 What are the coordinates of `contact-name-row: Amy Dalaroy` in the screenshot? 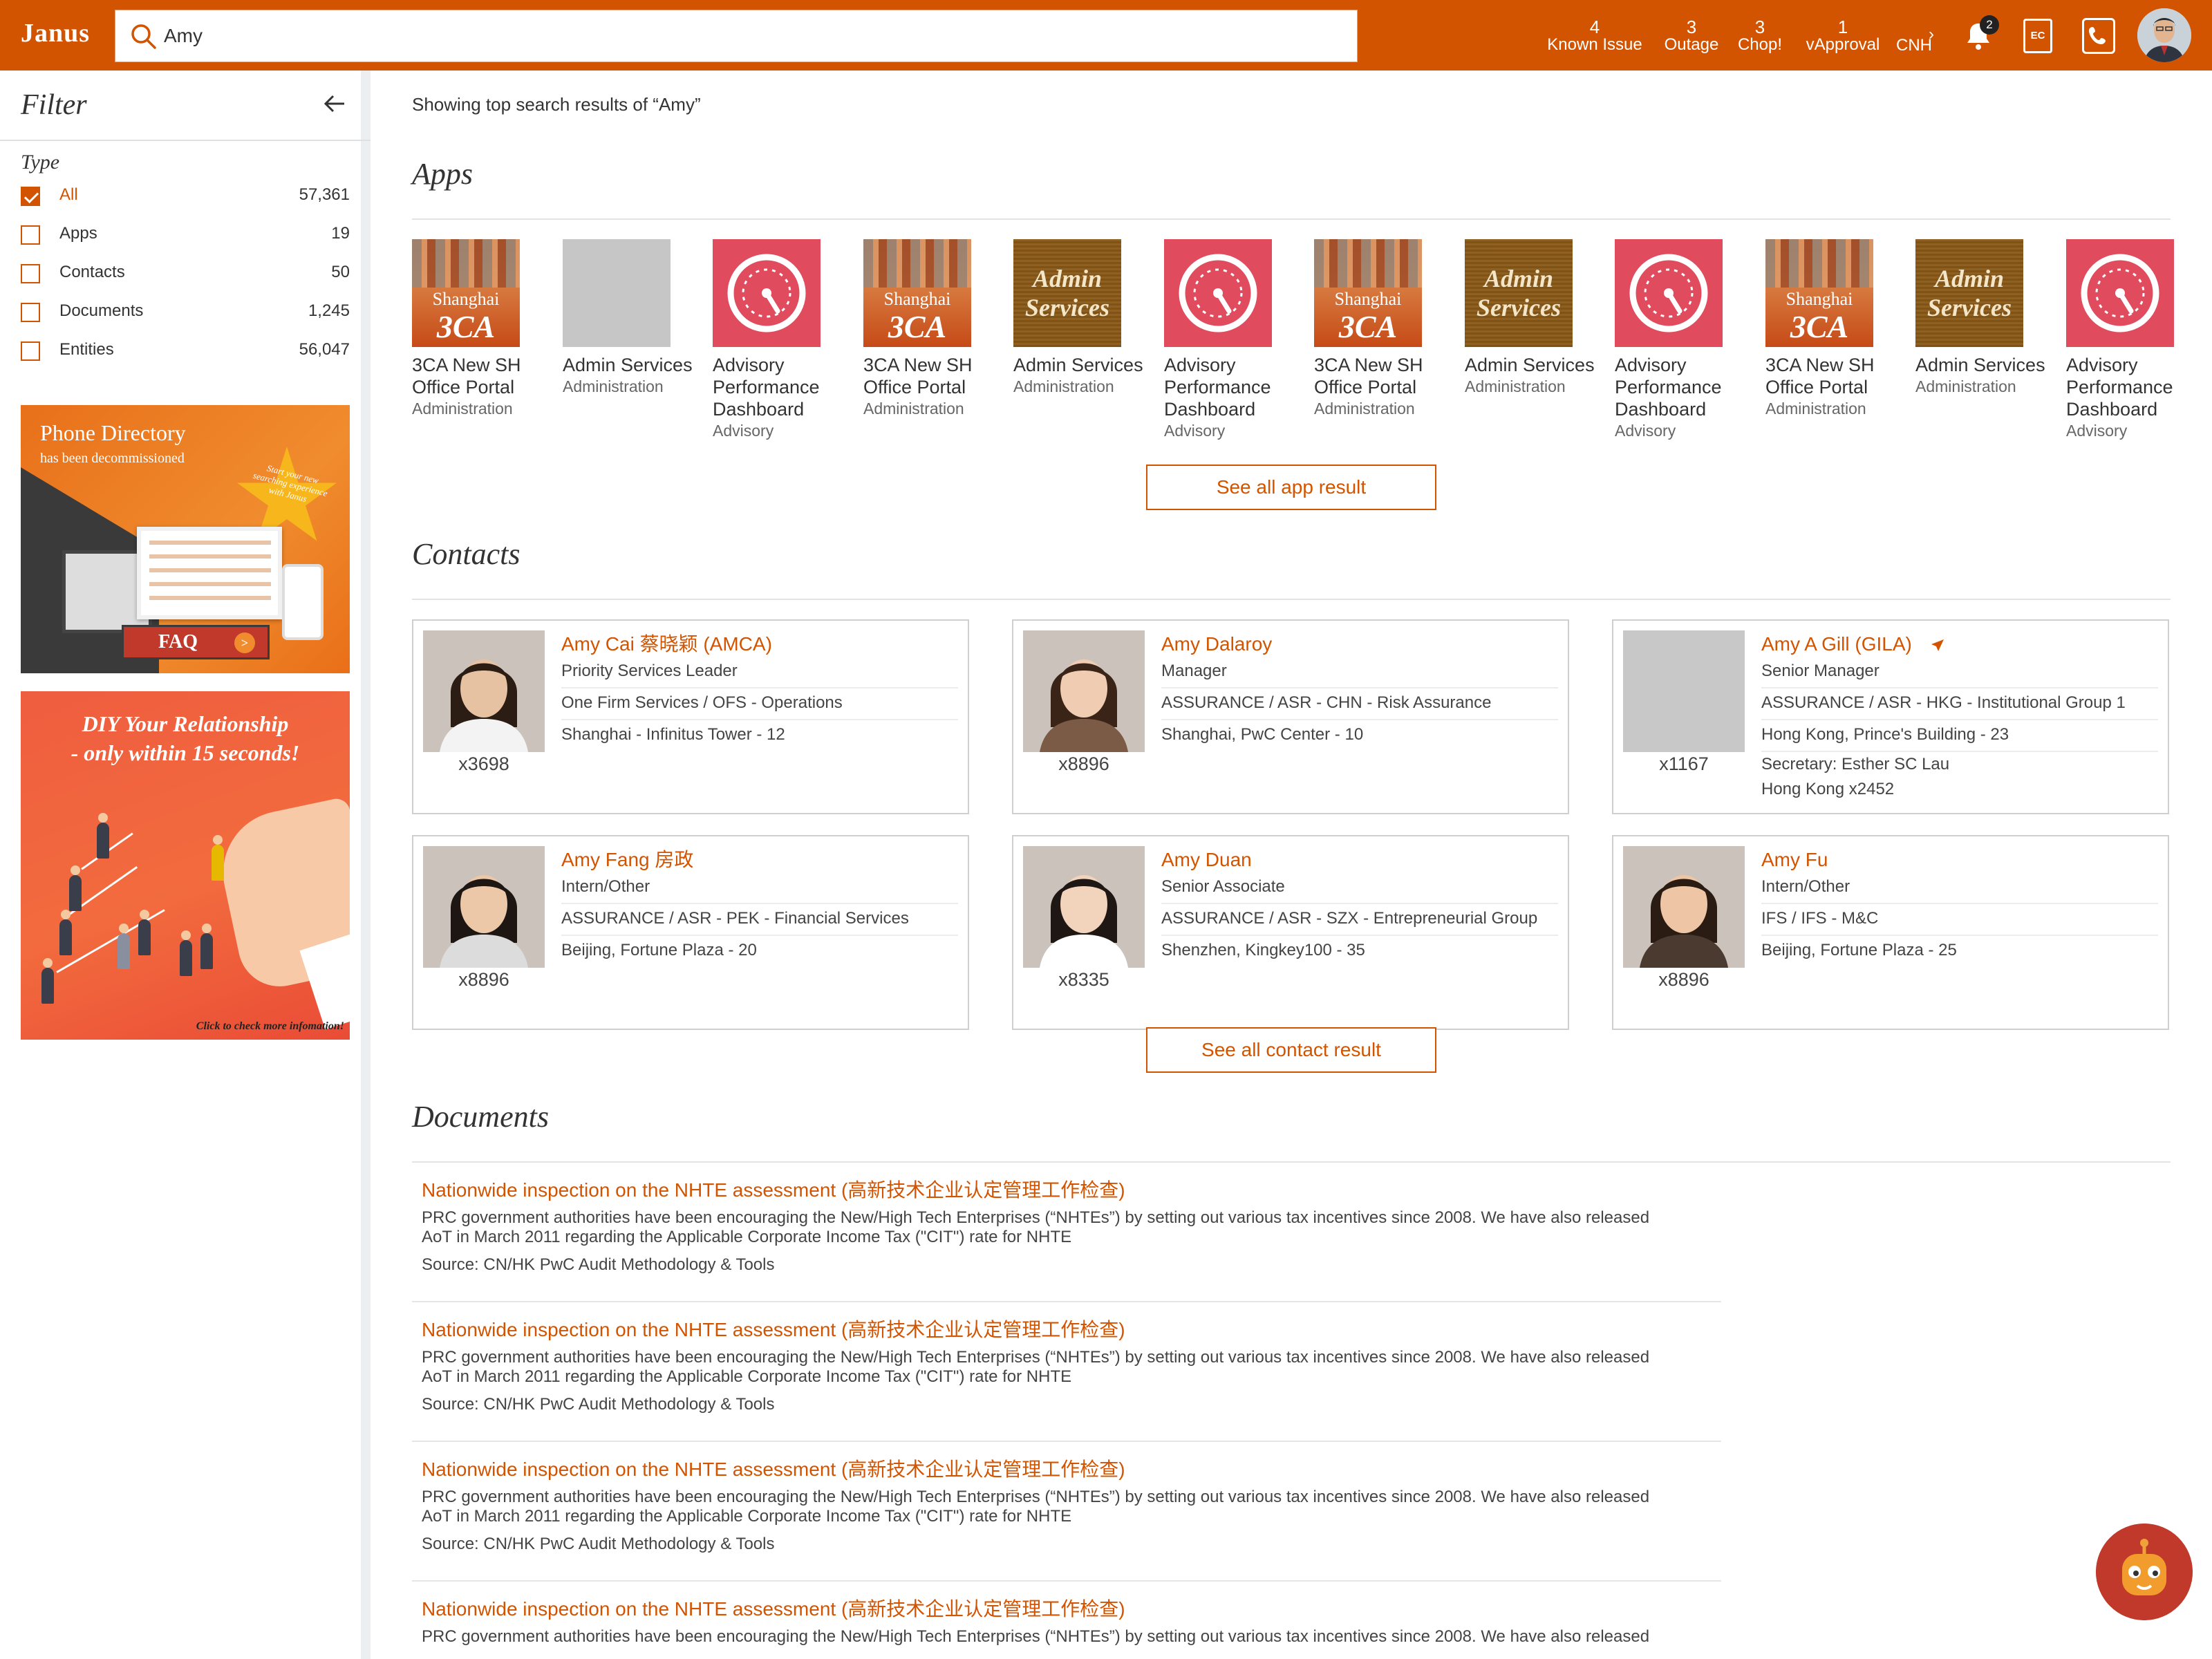 It's located at (1359, 644).